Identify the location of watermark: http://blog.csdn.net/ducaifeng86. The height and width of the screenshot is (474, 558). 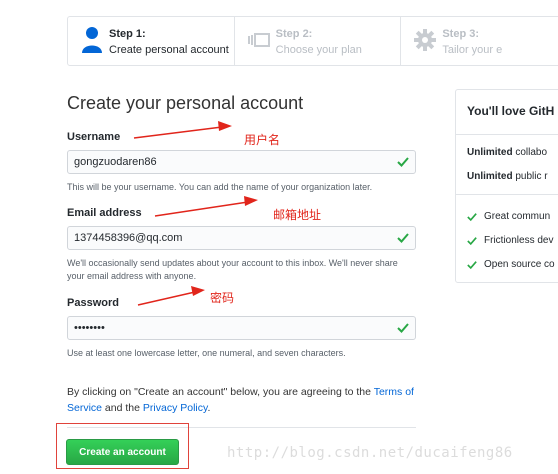
(370, 453).